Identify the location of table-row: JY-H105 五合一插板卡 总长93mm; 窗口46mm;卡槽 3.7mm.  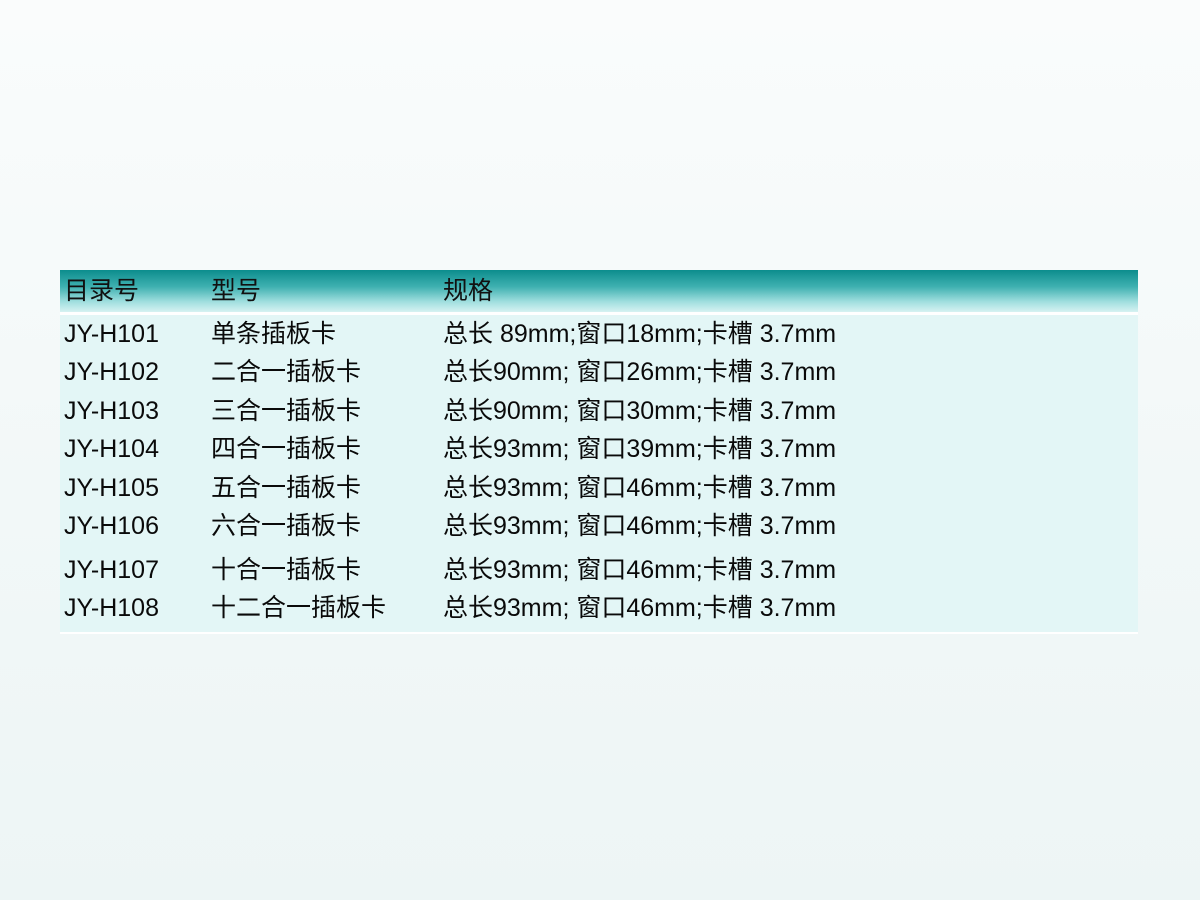
(599, 488).